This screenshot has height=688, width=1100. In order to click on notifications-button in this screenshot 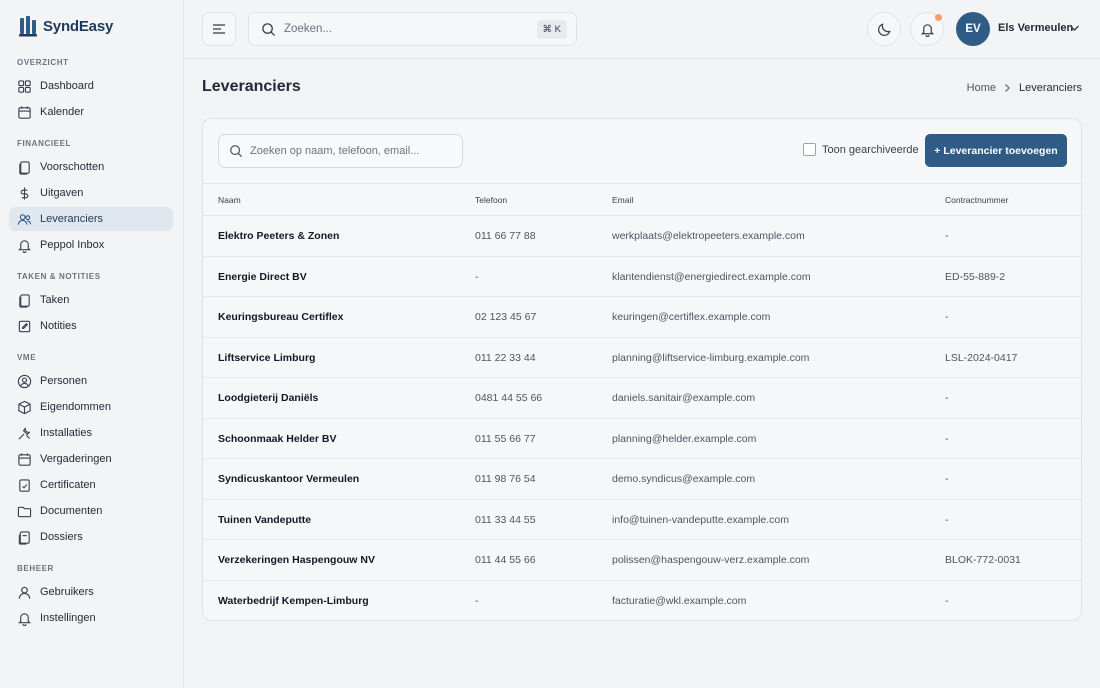, I will do `click(927, 29)`.